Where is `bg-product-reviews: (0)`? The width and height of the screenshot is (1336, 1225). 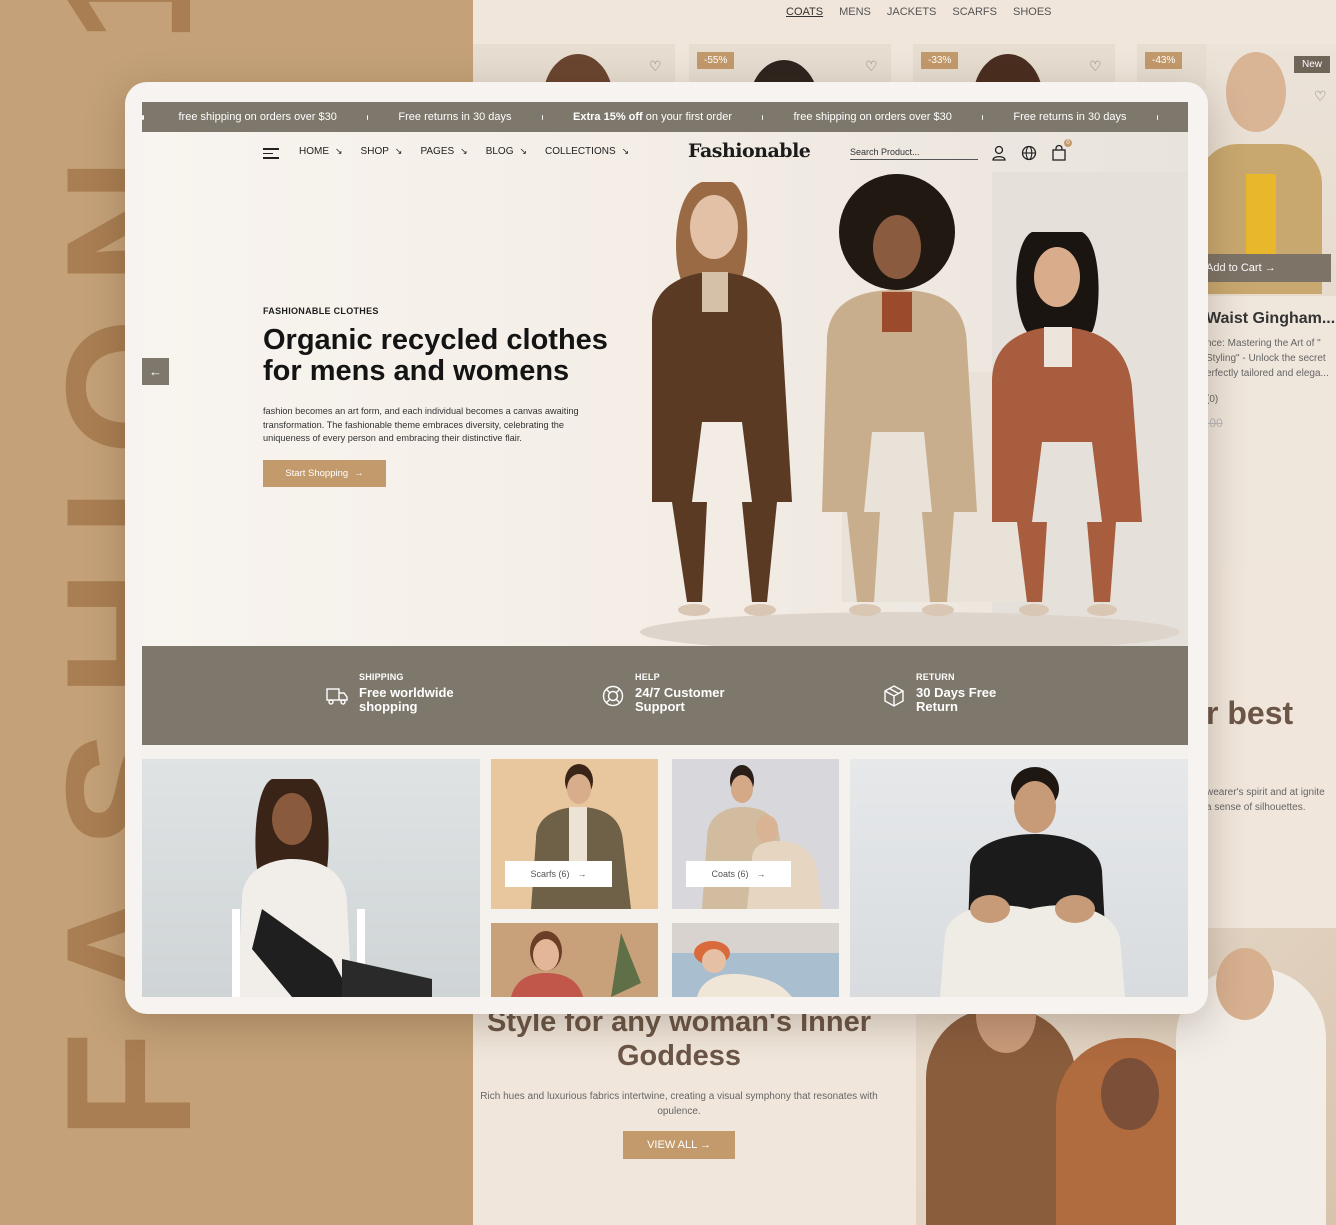
bg-product-reviews: (0) is located at coordinates (1212, 399).